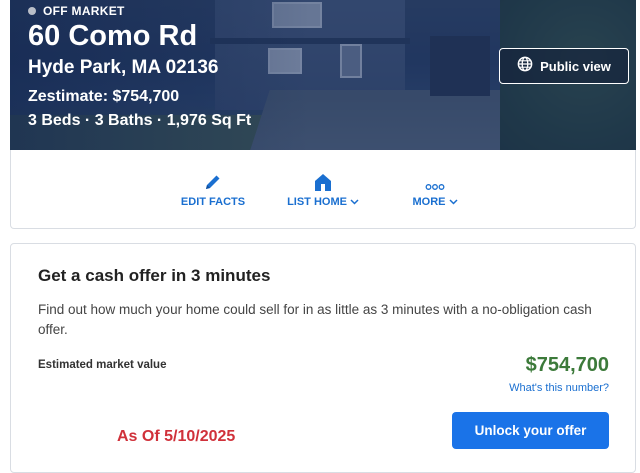 This screenshot has width=640, height=473. Describe the element at coordinates (176, 436) in the screenshot. I see `as-of-date: As Of 5/10/2025` at that location.